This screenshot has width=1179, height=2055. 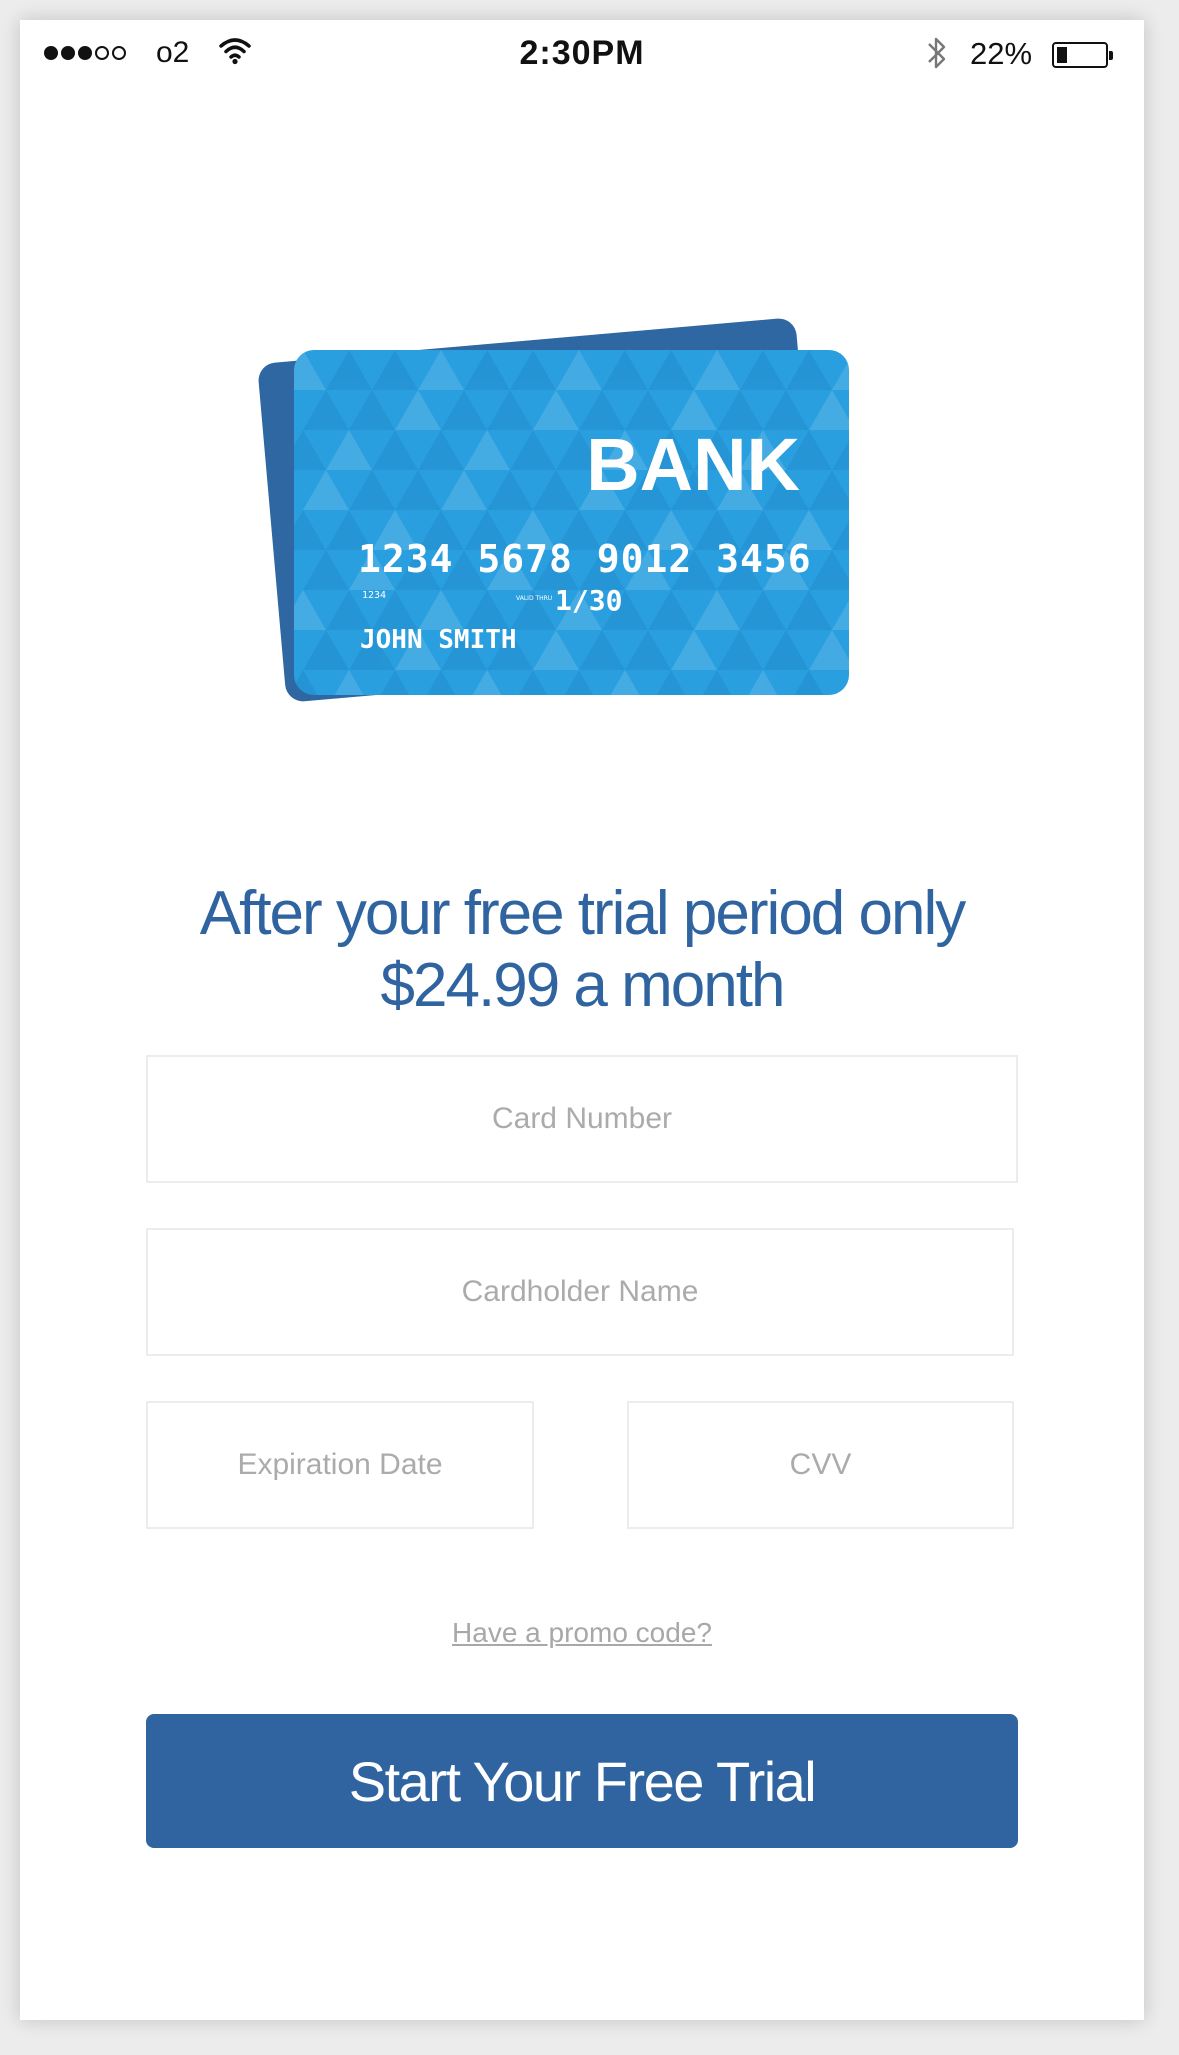 I want to click on promo-row: Have a promo code?, so click(x=582, y=1633).